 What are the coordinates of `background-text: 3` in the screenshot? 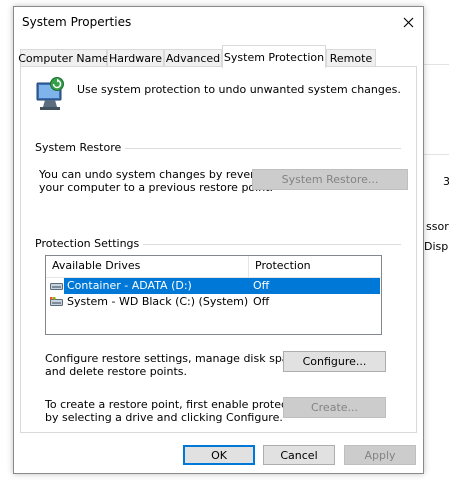 It's located at (446, 181).